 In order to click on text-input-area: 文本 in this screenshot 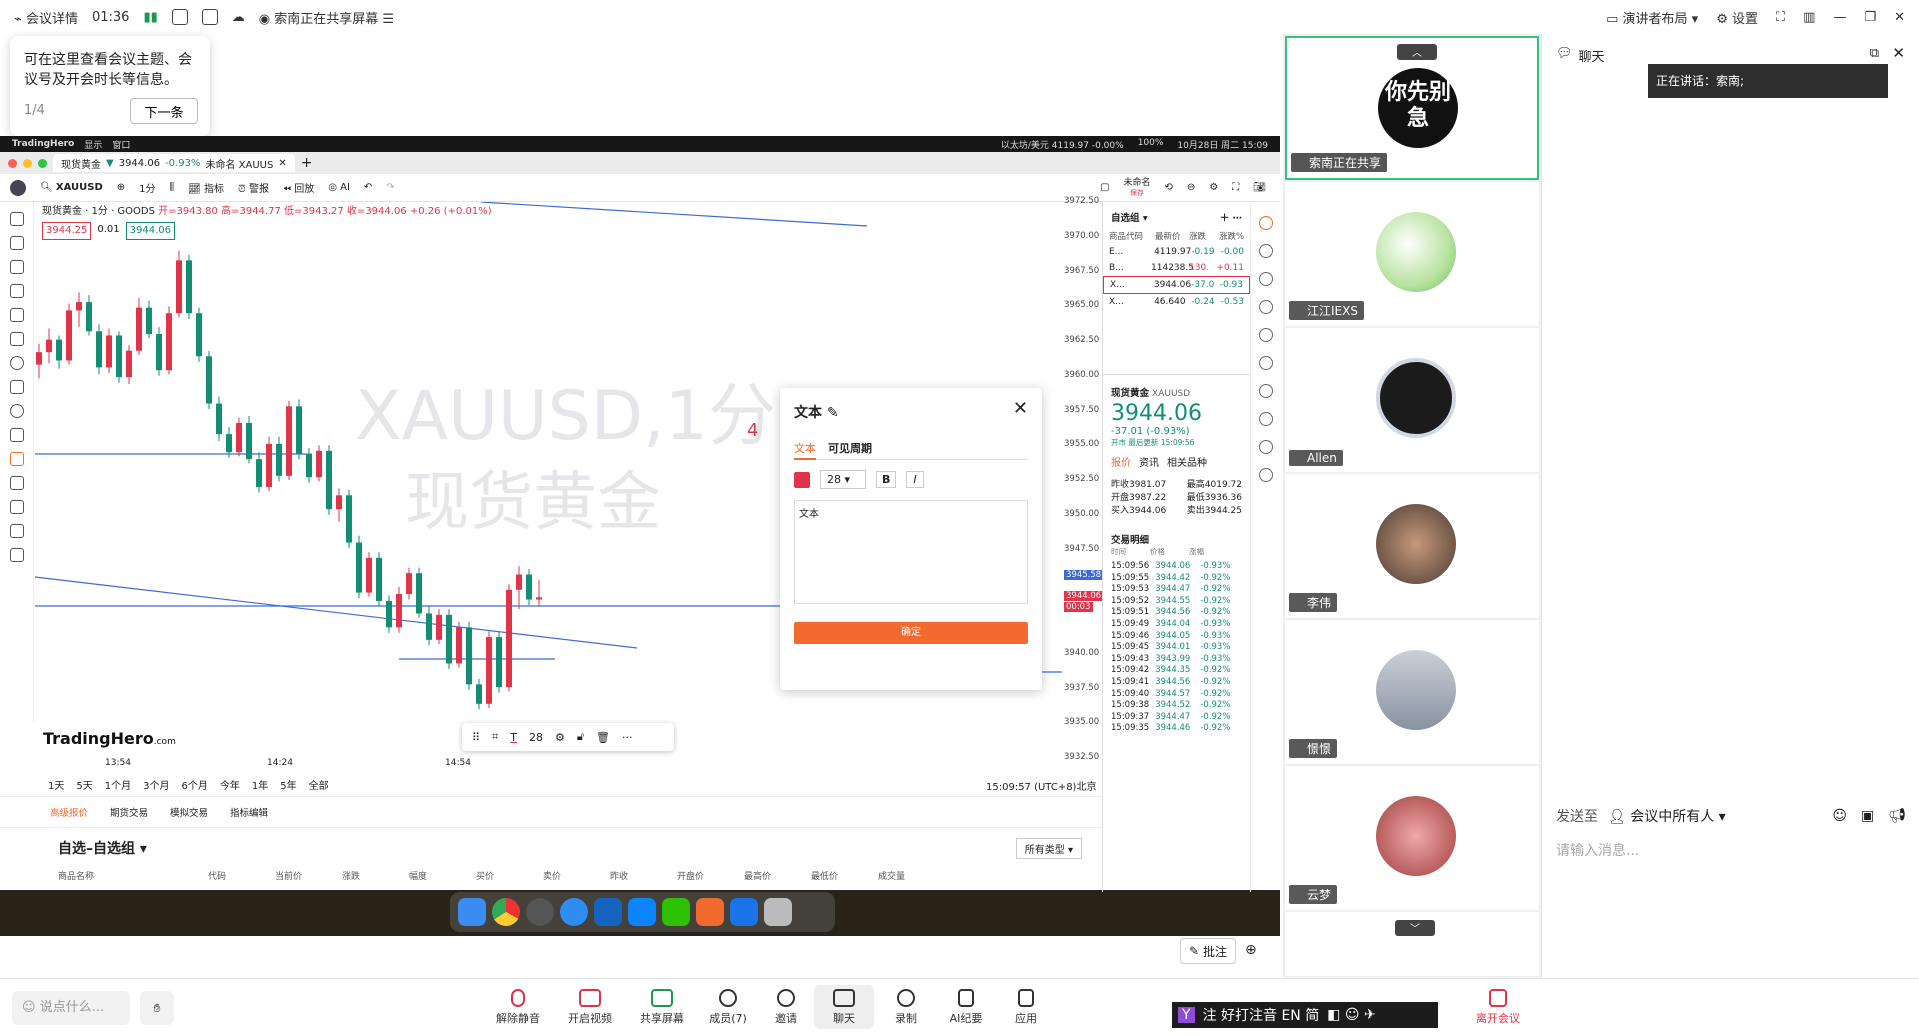, I will do `click(911, 552)`.